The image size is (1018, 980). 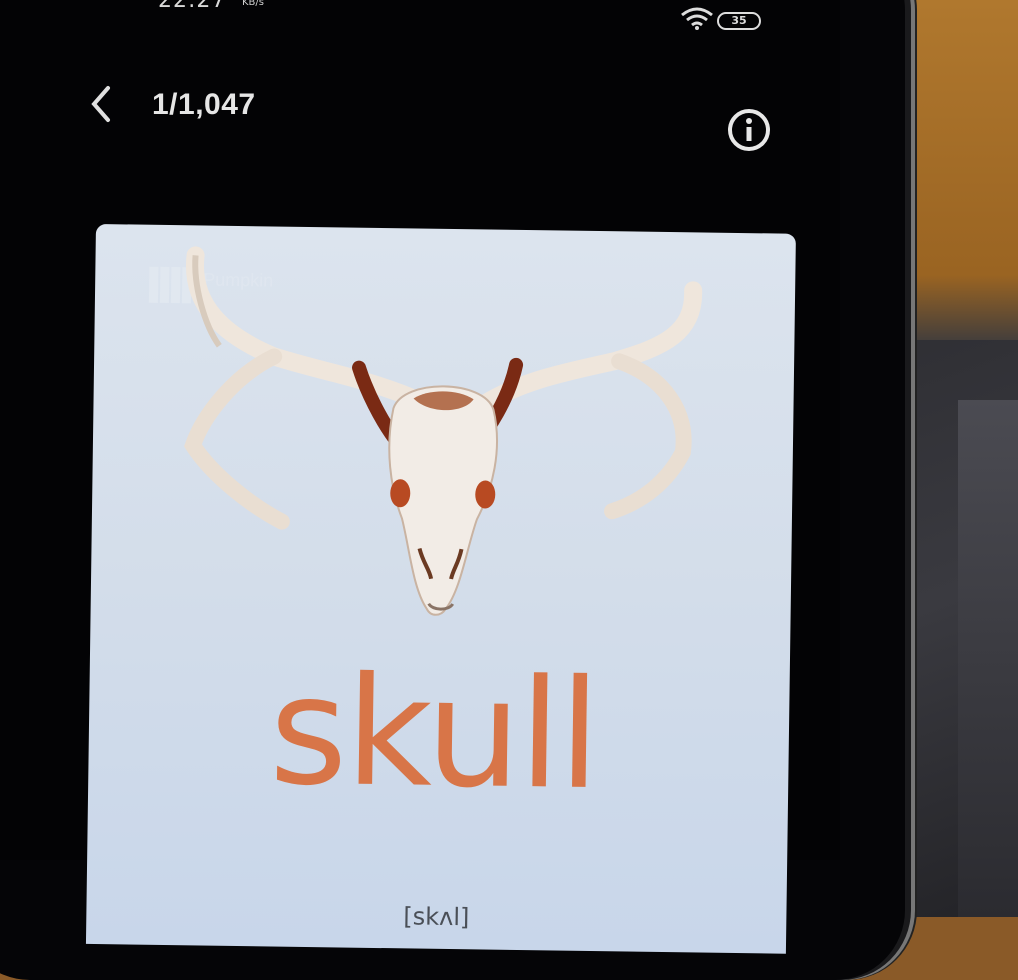 What do you see at coordinates (434, 734) in the screenshot?
I see `vocabulary-word: skull` at bounding box center [434, 734].